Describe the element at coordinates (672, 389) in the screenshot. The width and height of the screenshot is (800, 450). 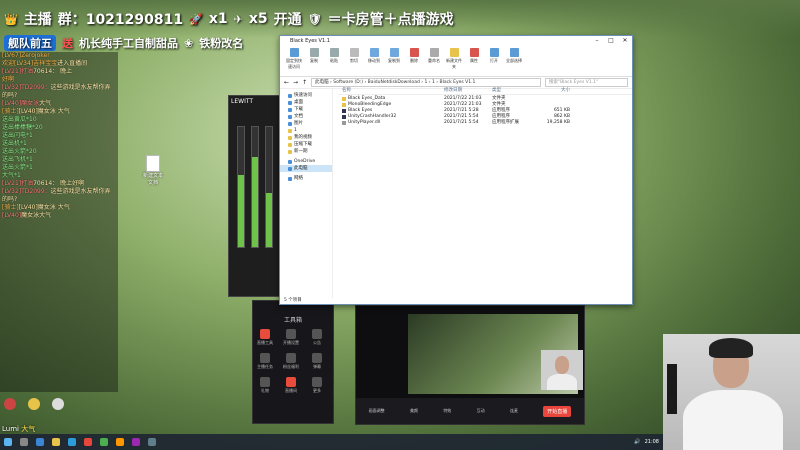
I see `microphone` at that location.